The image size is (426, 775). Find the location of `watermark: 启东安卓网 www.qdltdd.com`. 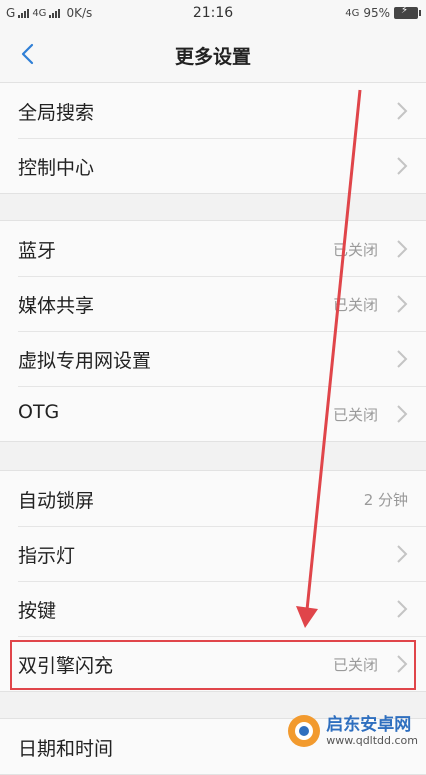

watermark: 启东安卓网 www.qdltdd.com is located at coordinates (352, 731).